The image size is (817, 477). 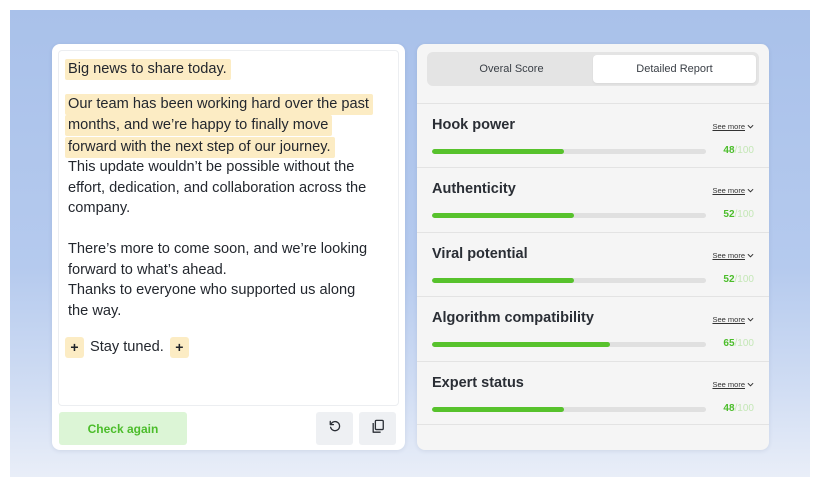 I want to click on copy-button, so click(x=377, y=428).